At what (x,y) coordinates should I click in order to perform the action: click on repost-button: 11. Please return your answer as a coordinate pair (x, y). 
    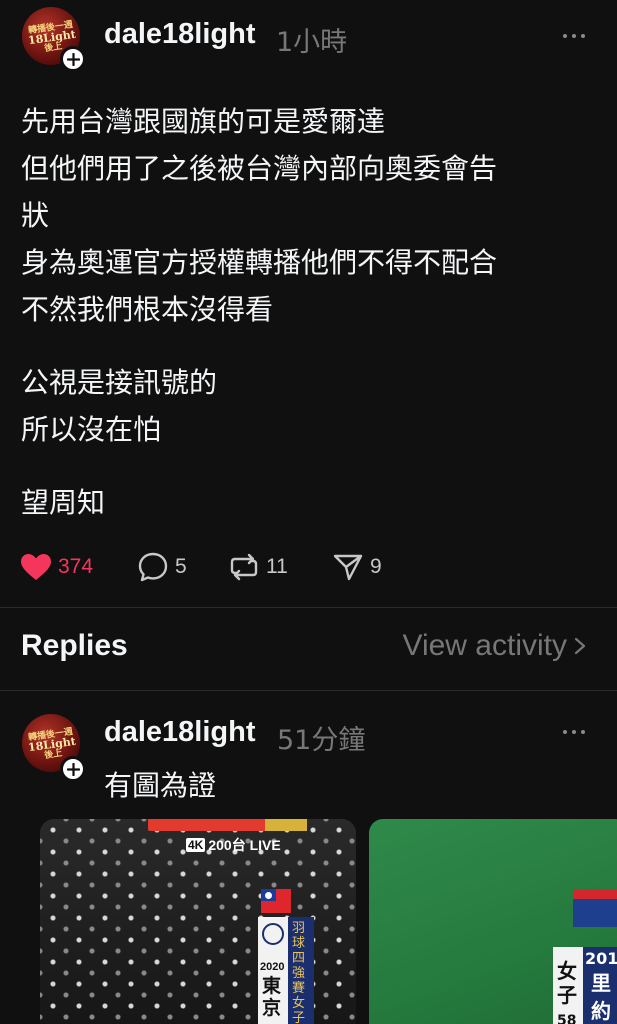
    Looking at the image, I should click on (258, 567).